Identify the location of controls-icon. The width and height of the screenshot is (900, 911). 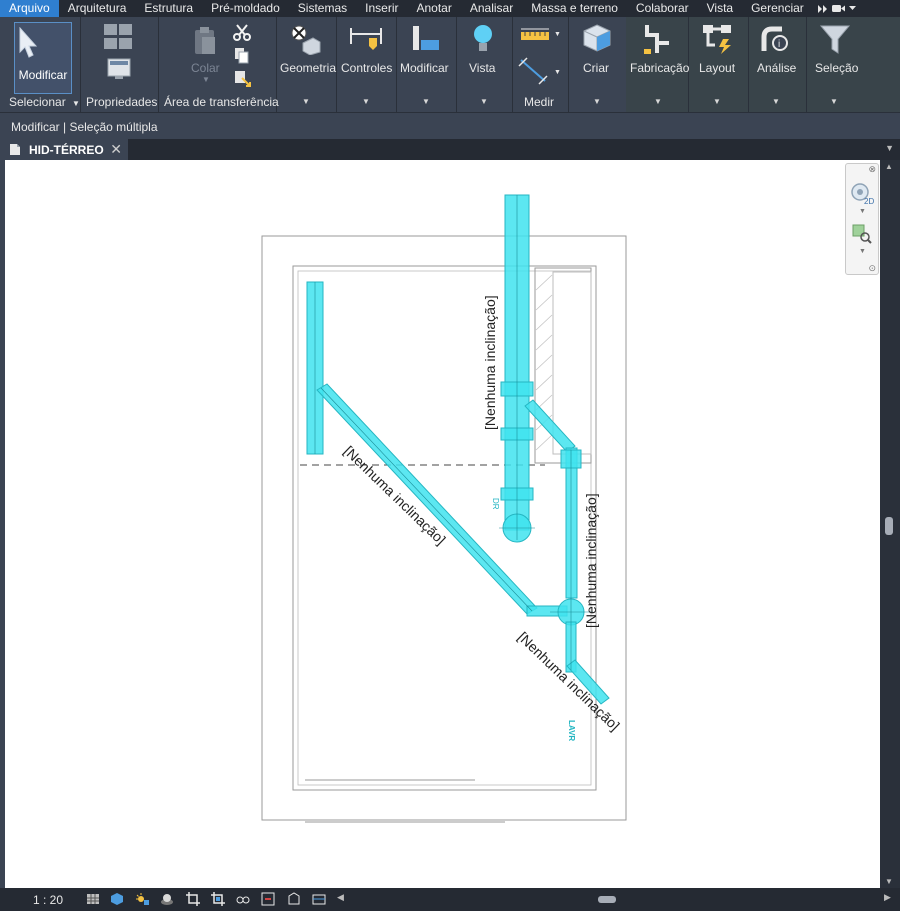
(366, 39).